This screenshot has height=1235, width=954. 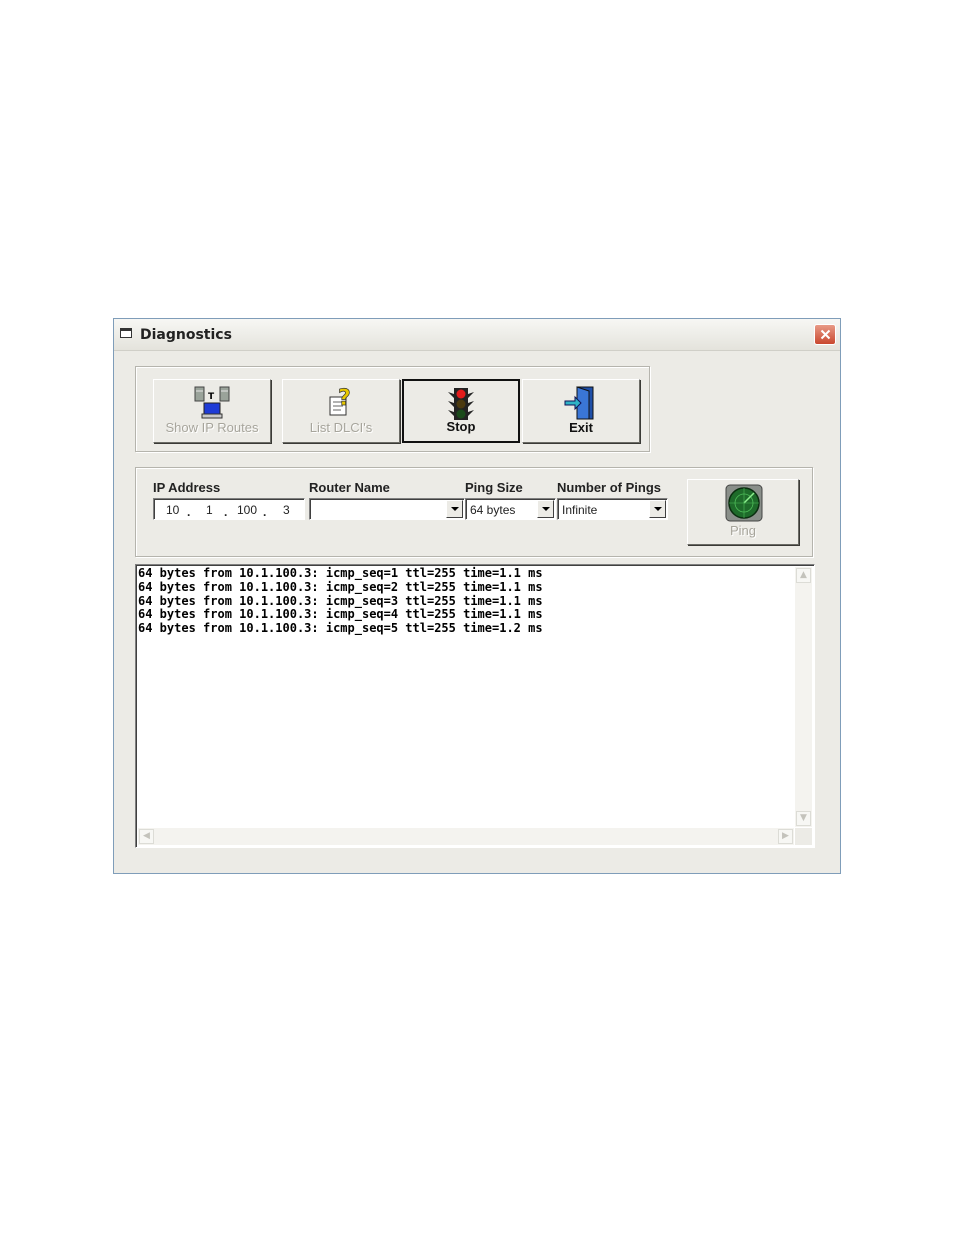 I want to click on ping-size-value: 64 bytes, so click(x=493, y=510).